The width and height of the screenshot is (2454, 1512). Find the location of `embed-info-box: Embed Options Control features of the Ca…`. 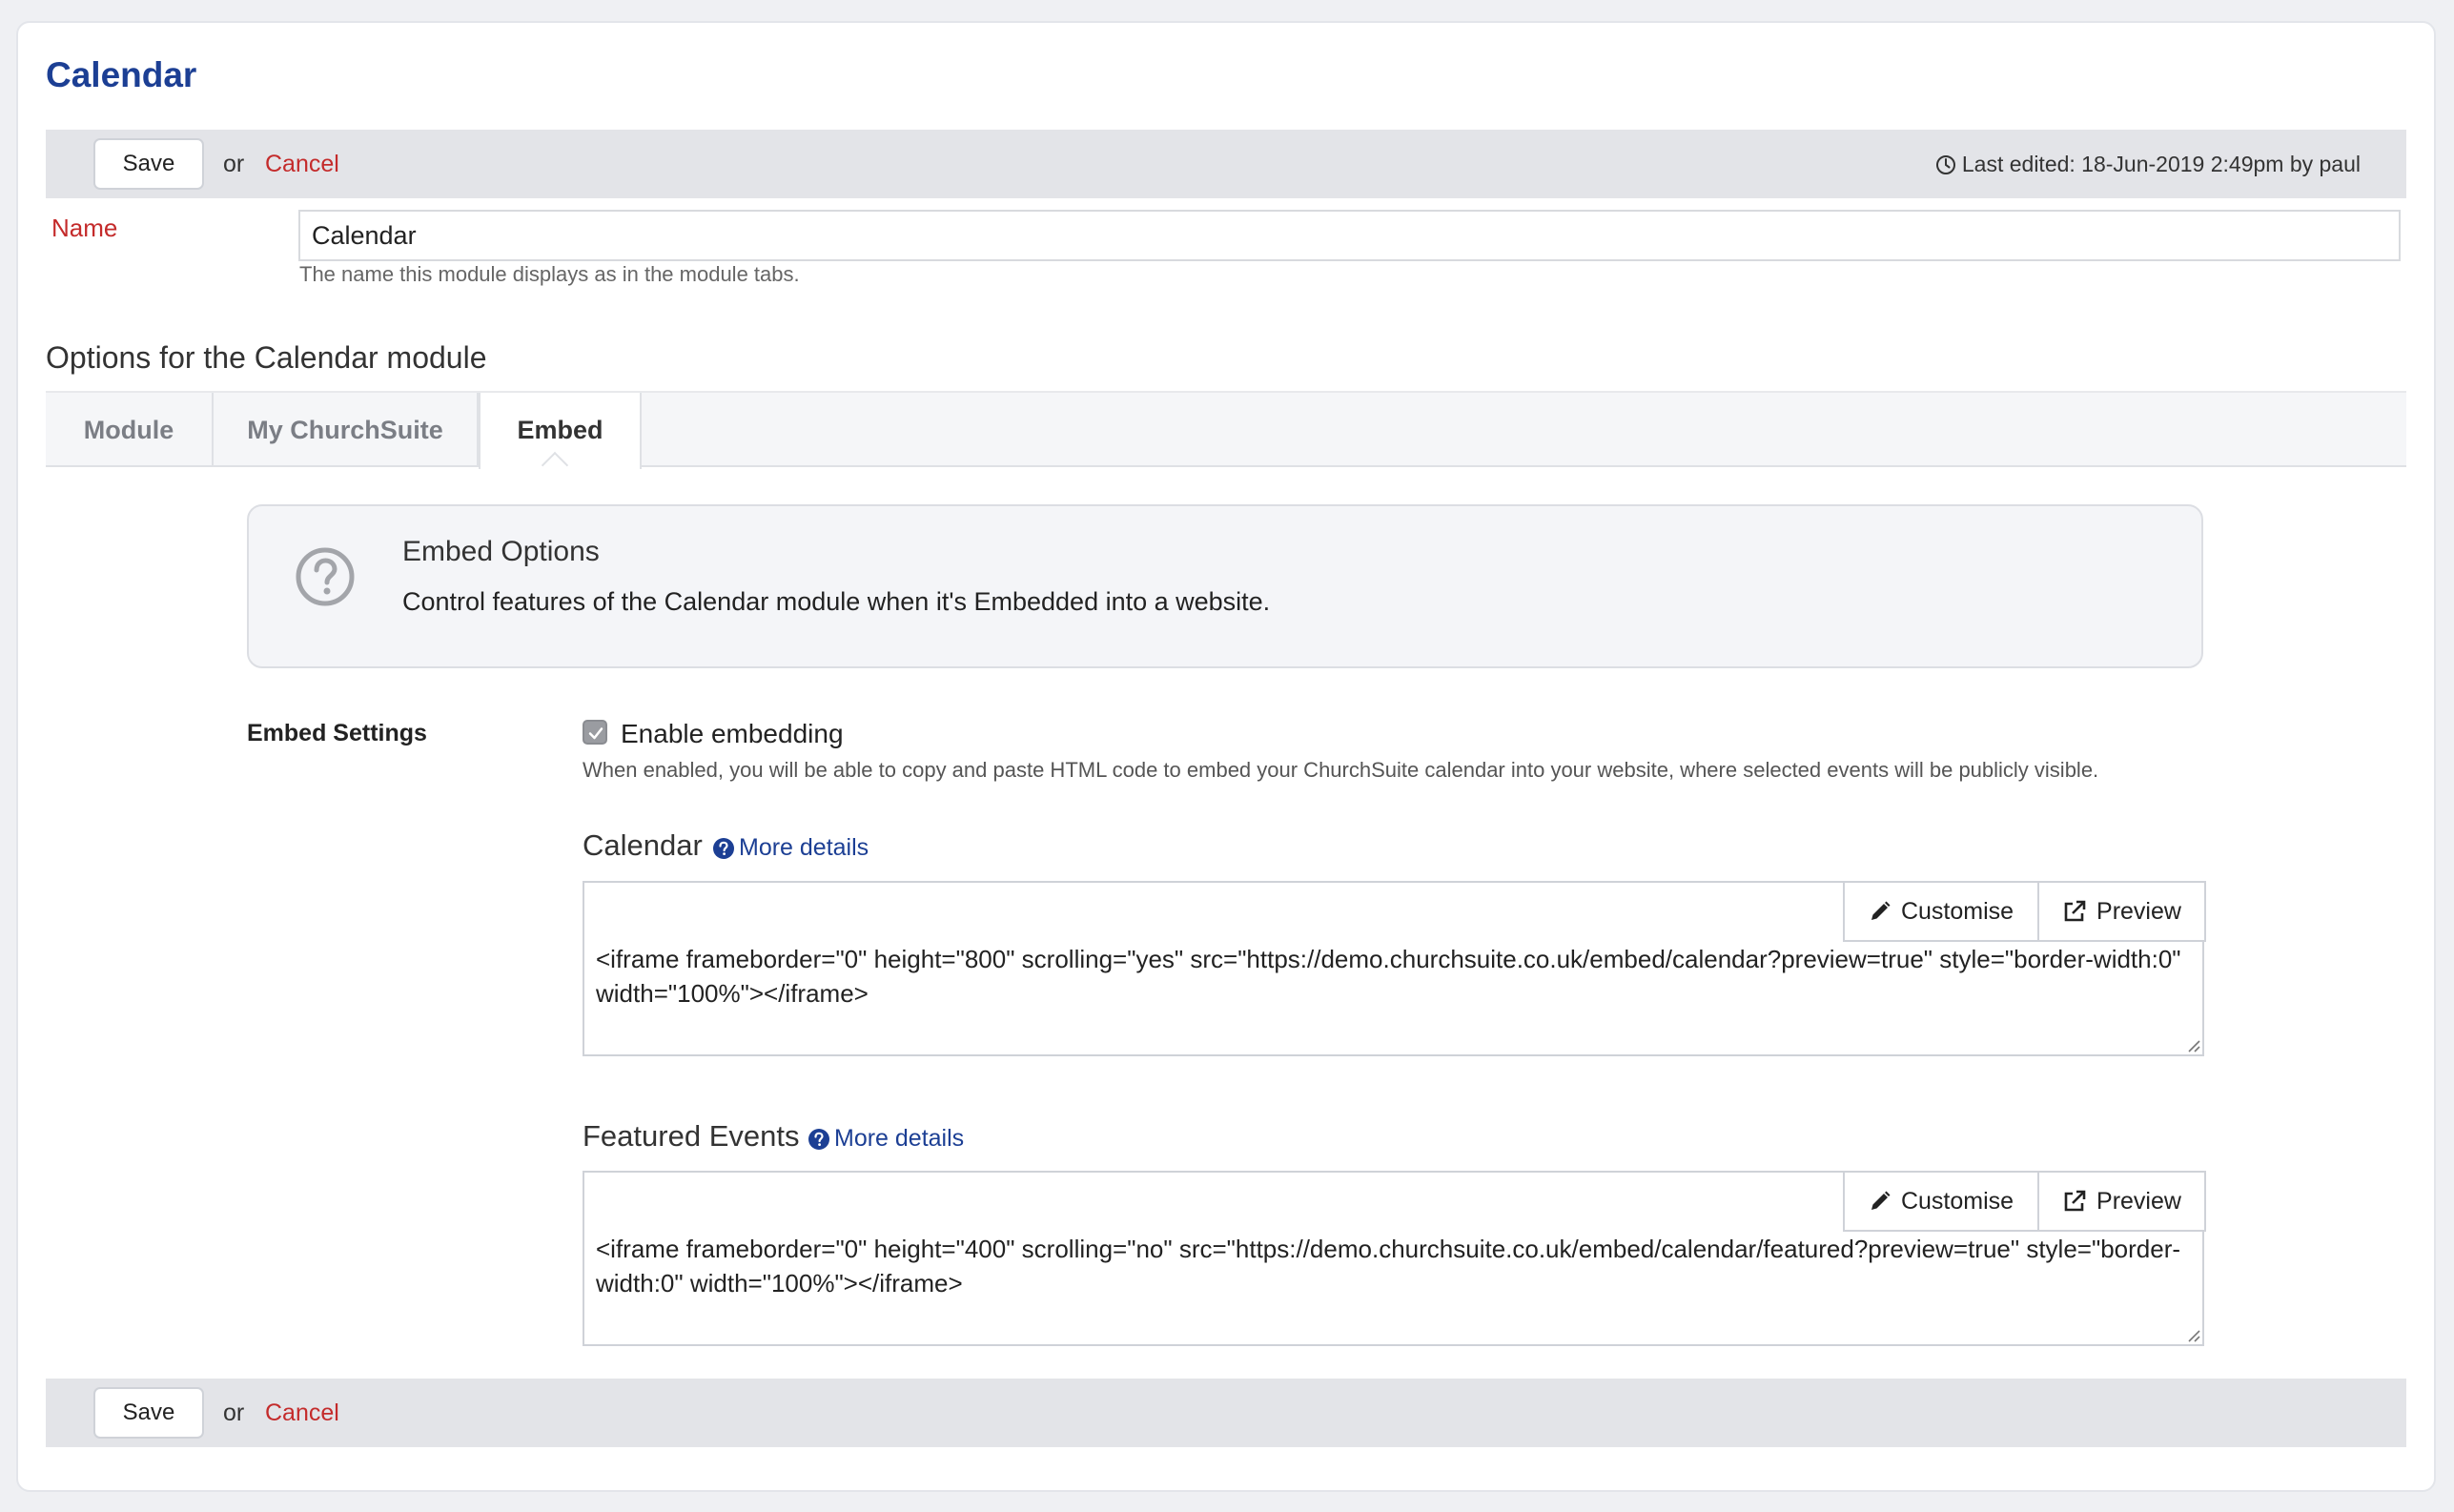

embed-info-box: Embed Options Control features of the Ca… is located at coordinates (1225, 586).